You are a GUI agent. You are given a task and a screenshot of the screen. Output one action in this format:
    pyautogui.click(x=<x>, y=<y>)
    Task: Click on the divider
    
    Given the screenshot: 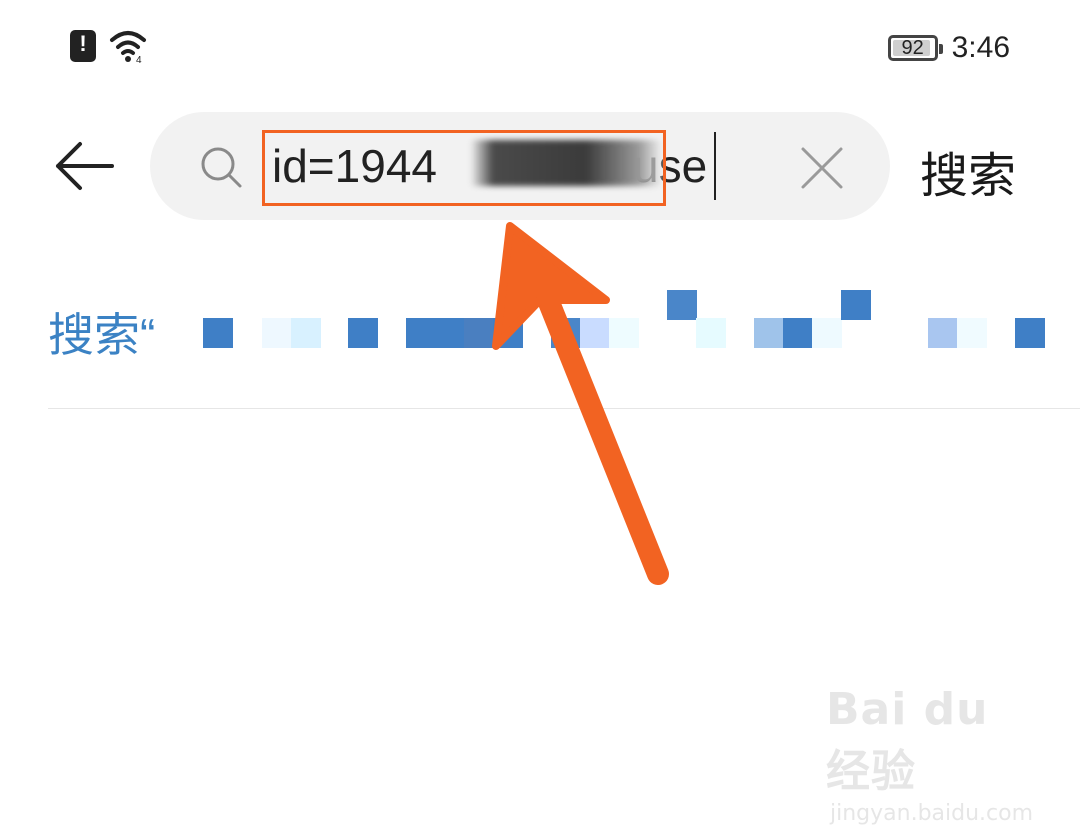 What is the action you would take?
    pyautogui.click(x=564, y=408)
    